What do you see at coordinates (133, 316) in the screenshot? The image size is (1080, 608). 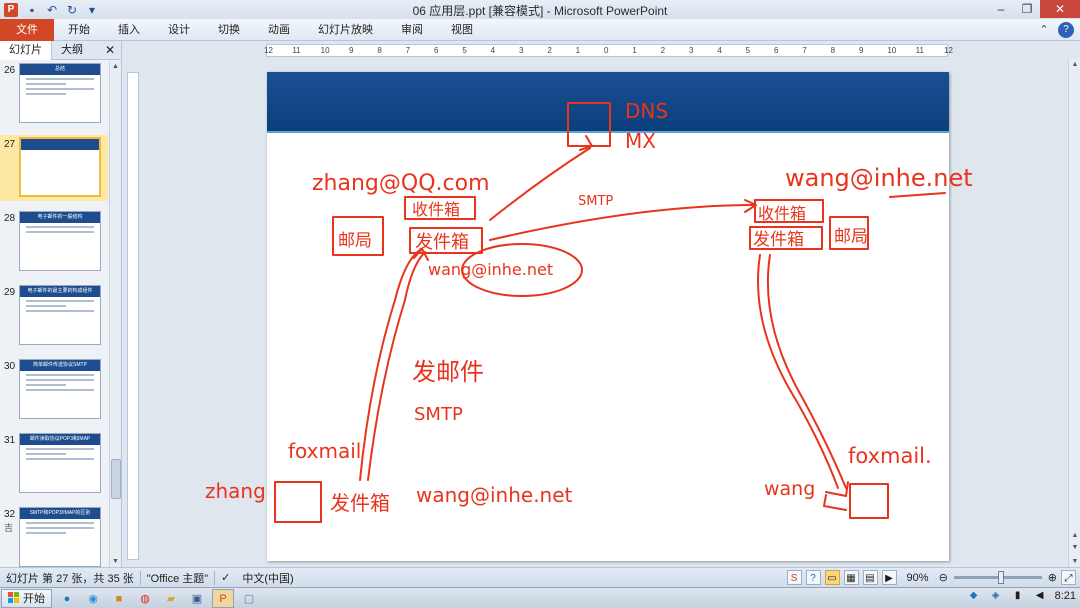 I see `vertical-ruler` at bounding box center [133, 316].